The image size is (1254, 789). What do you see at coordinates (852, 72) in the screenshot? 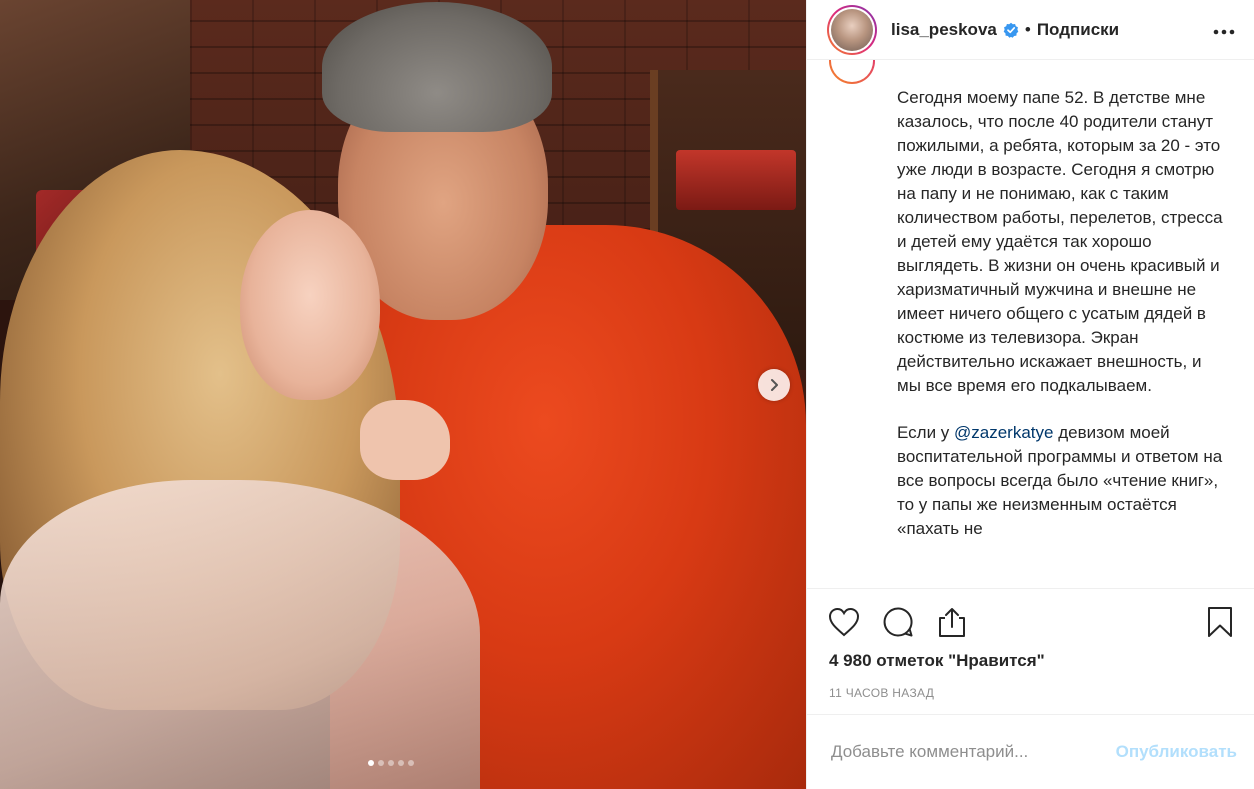
I see `caption-avatar` at bounding box center [852, 72].